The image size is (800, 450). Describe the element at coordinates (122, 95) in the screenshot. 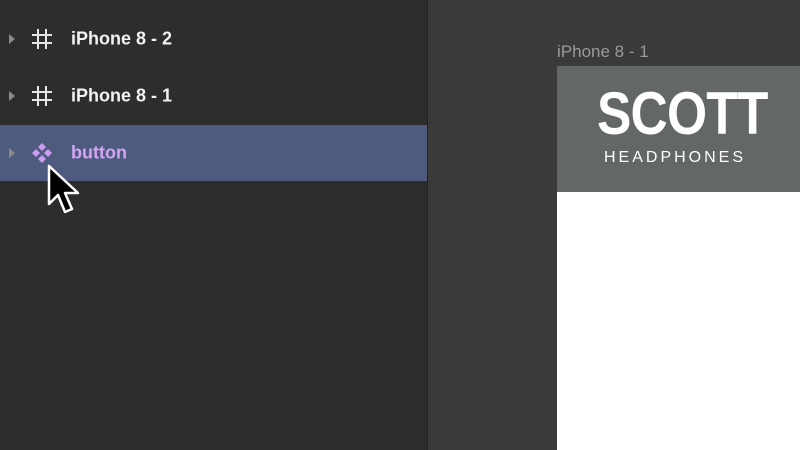

I see `layer-label: iPhone 8 - 1` at that location.